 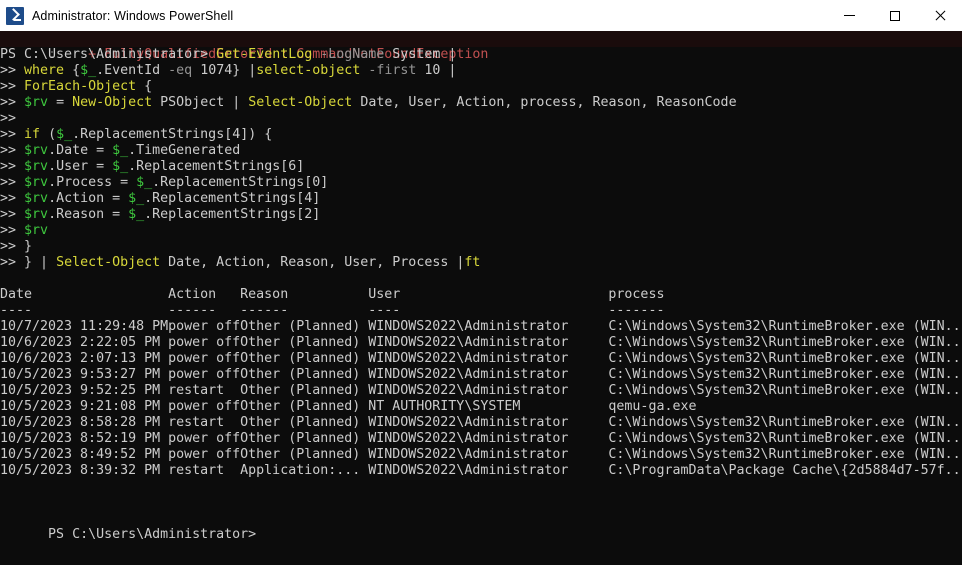 What do you see at coordinates (481, 526) in the screenshot?
I see `final-prompt-line: PS C:\Users\Administrator>` at bounding box center [481, 526].